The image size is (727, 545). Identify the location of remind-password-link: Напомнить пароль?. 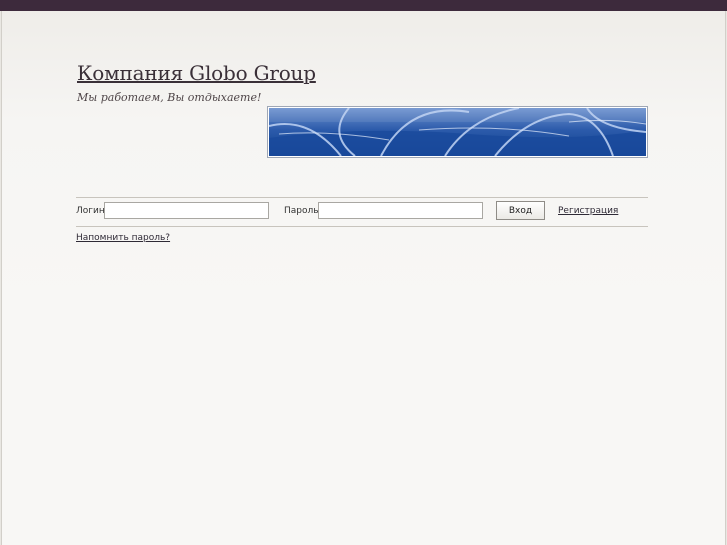
(123, 238).